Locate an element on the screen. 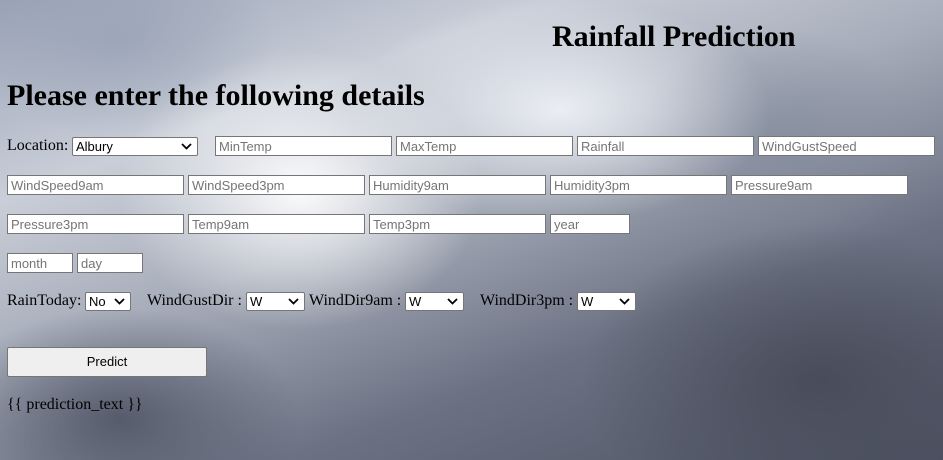 The width and height of the screenshot is (943, 460). humidity-3pm-input is located at coordinates (638, 185).